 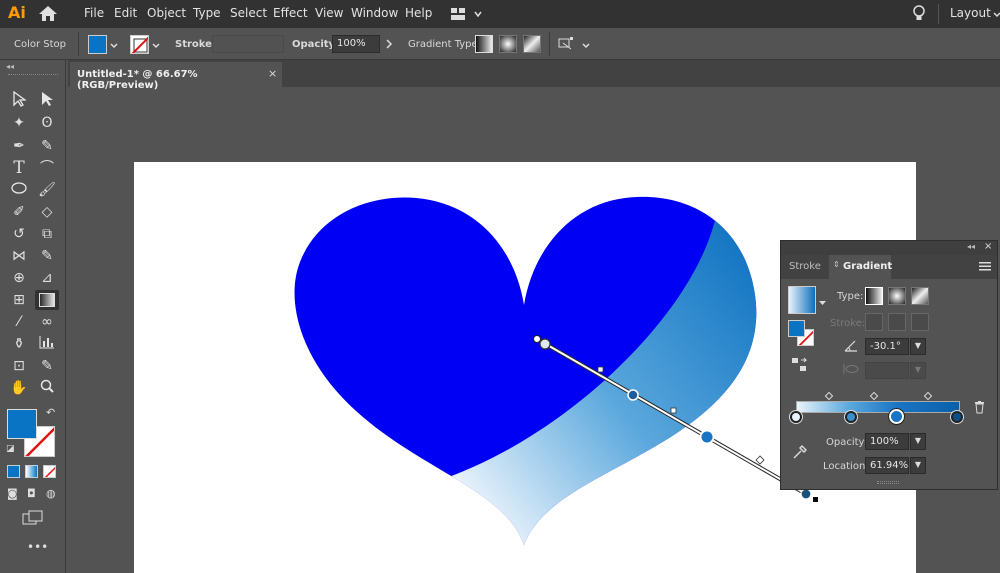 What do you see at coordinates (874, 296) in the screenshot?
I see `linear-type-button` at bounding box center [874, 296].